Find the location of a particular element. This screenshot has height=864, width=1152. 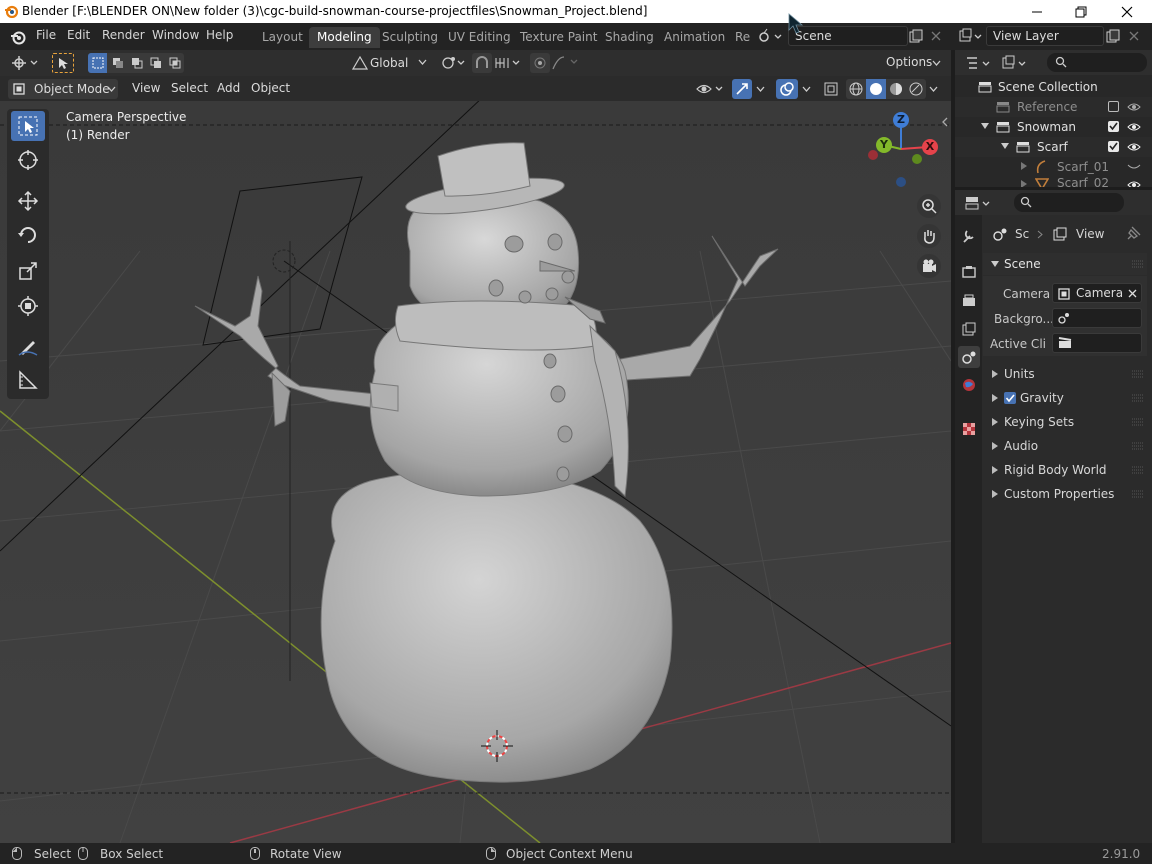

close-window-button is located at coordinates (1127, 11).